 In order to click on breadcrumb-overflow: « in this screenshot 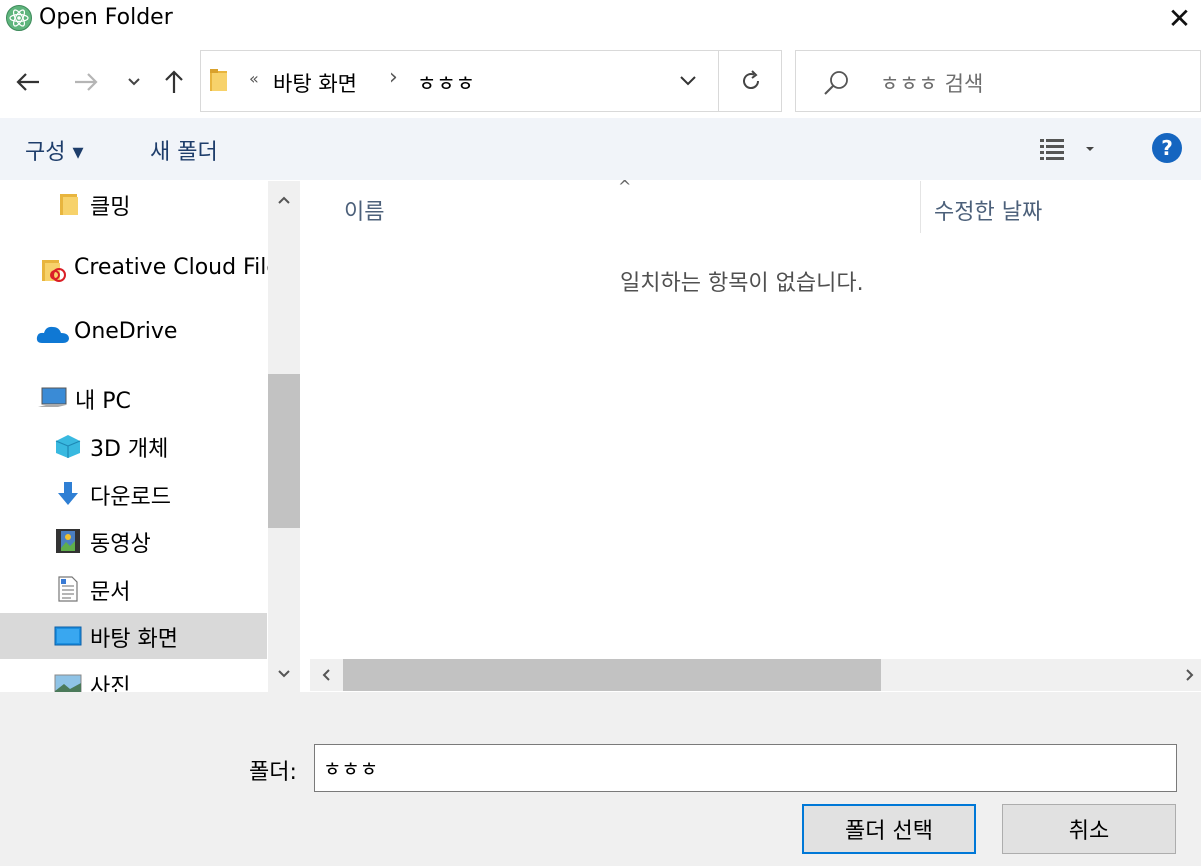, I will do `click(254, 78)`.